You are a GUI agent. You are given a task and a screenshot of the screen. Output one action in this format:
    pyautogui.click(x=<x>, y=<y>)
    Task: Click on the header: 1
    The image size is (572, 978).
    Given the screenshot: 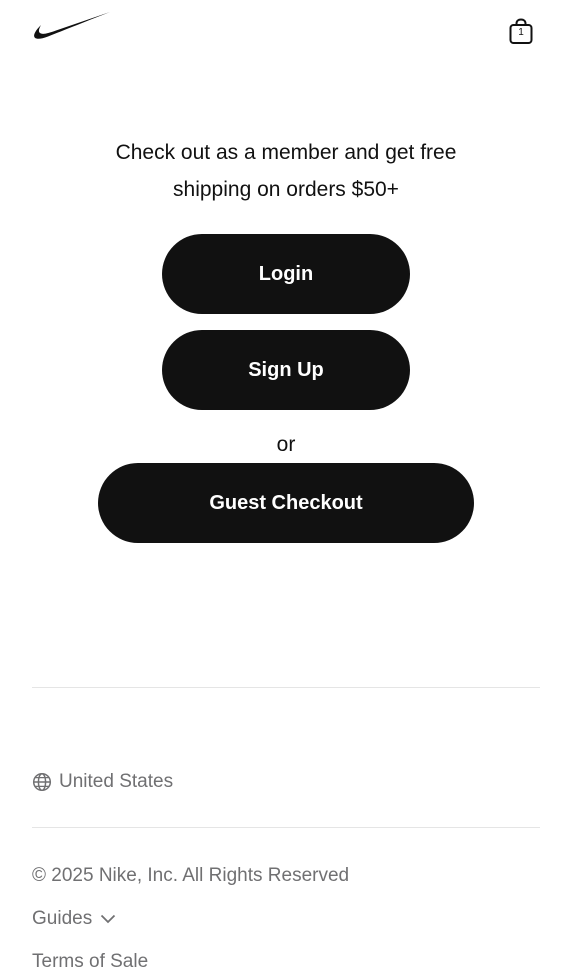 What is the action you would take?
    pyautogui.click(x=286, y=30)
    